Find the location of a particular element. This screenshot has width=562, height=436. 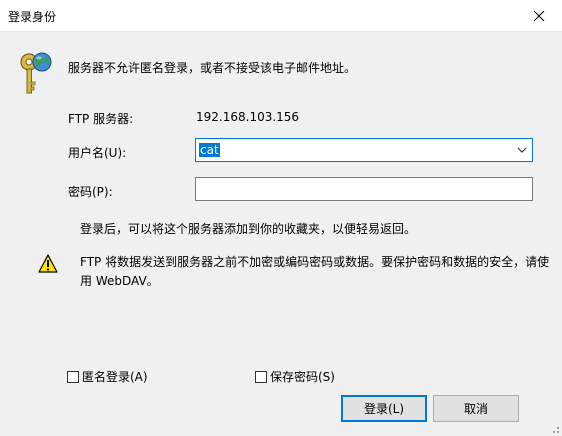

close-button is located at coordinates (539, 15).